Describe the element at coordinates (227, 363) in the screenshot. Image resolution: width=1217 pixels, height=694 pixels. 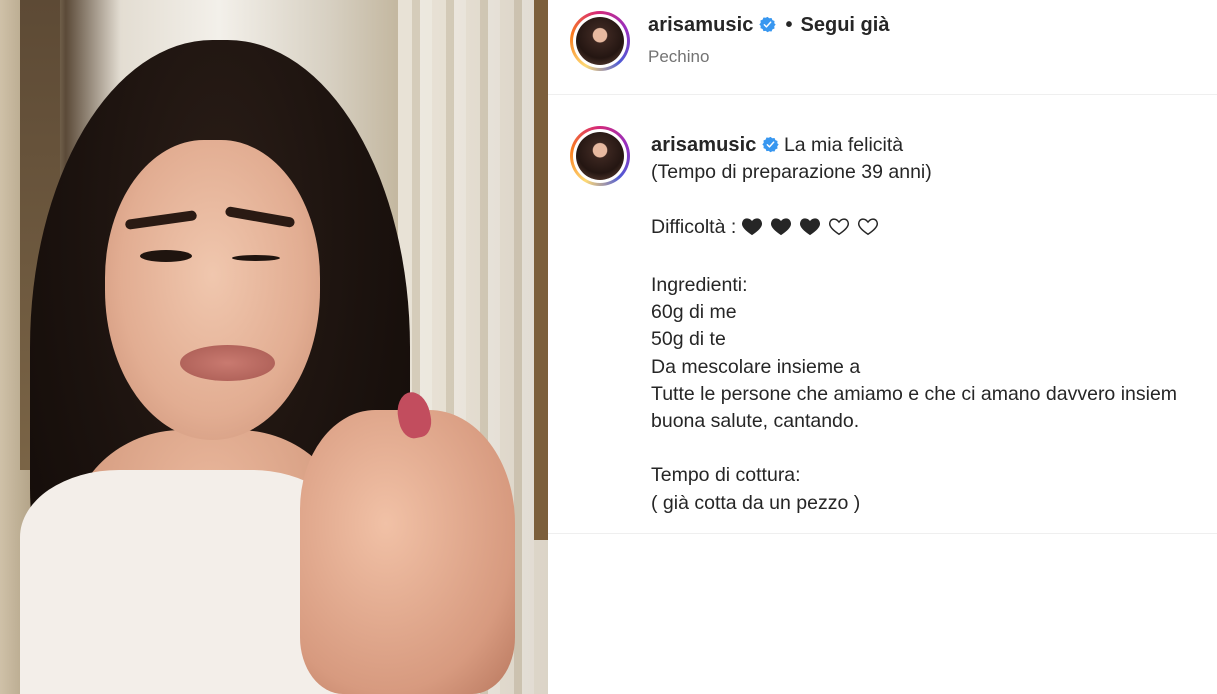
I see `lips` at that location.